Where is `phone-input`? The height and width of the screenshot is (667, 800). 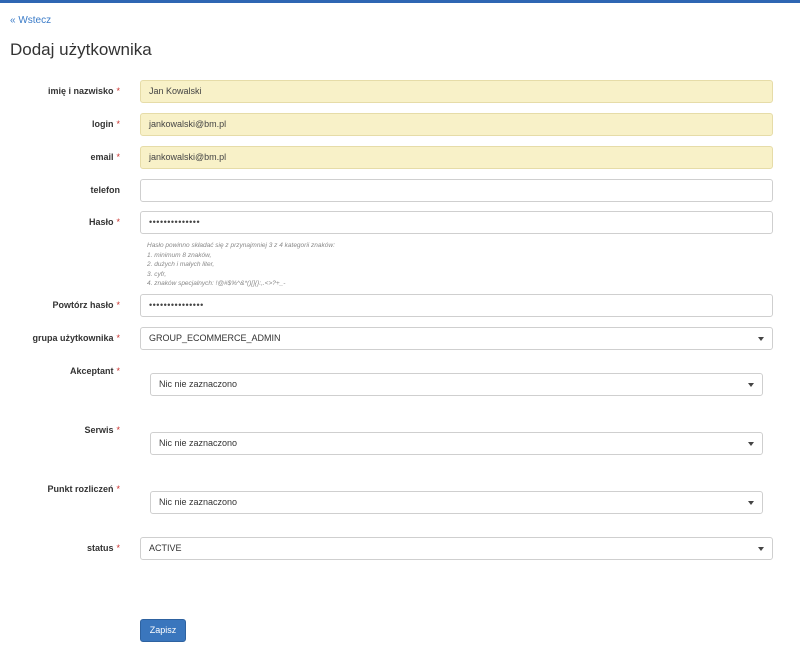
phone-input is located at coordinates (456, 190).